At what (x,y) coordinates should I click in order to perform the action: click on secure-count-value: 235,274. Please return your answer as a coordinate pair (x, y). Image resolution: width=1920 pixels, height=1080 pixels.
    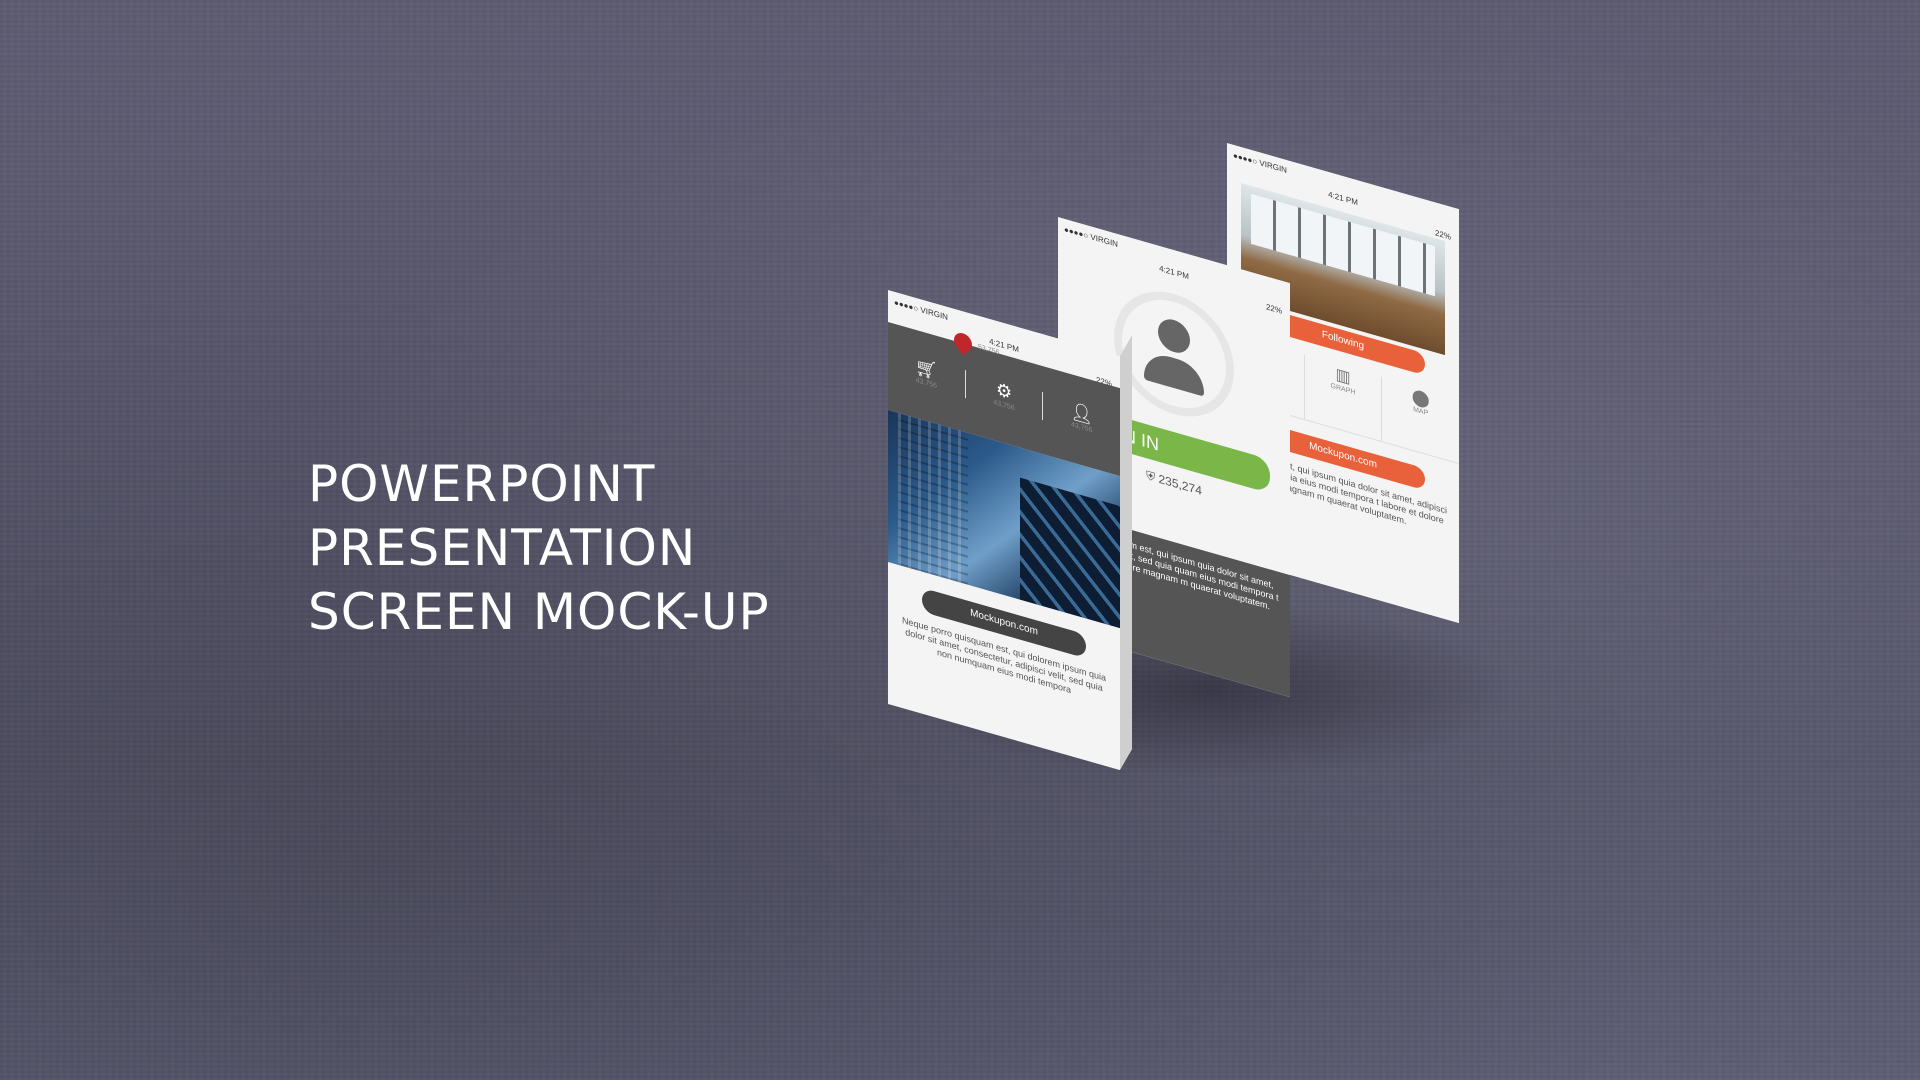
    Looking at the image, I should click on (1180, 485).